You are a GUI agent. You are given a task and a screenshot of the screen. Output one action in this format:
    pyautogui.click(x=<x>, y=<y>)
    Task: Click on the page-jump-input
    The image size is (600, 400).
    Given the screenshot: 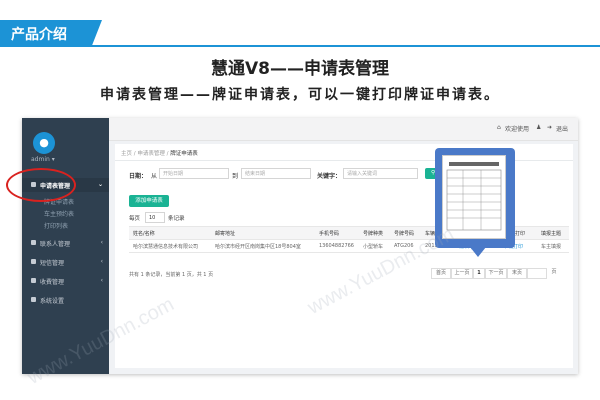 What is the action you would take?
    pyautogui.click(x=537, y=273)
    